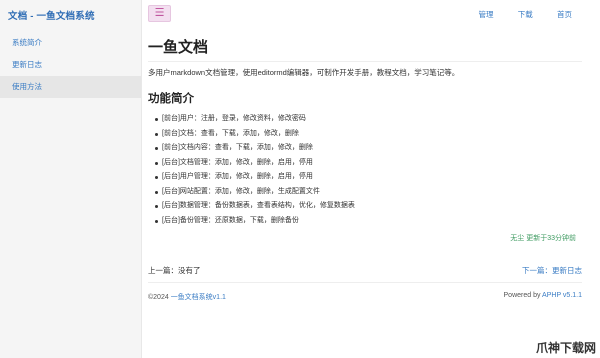  What do you see at coordinates (255, 119) in the screenshot?
I see `list-item: [前台]用户：注册，登录，修改资料，修改密码` at bounding box center [255, 119].